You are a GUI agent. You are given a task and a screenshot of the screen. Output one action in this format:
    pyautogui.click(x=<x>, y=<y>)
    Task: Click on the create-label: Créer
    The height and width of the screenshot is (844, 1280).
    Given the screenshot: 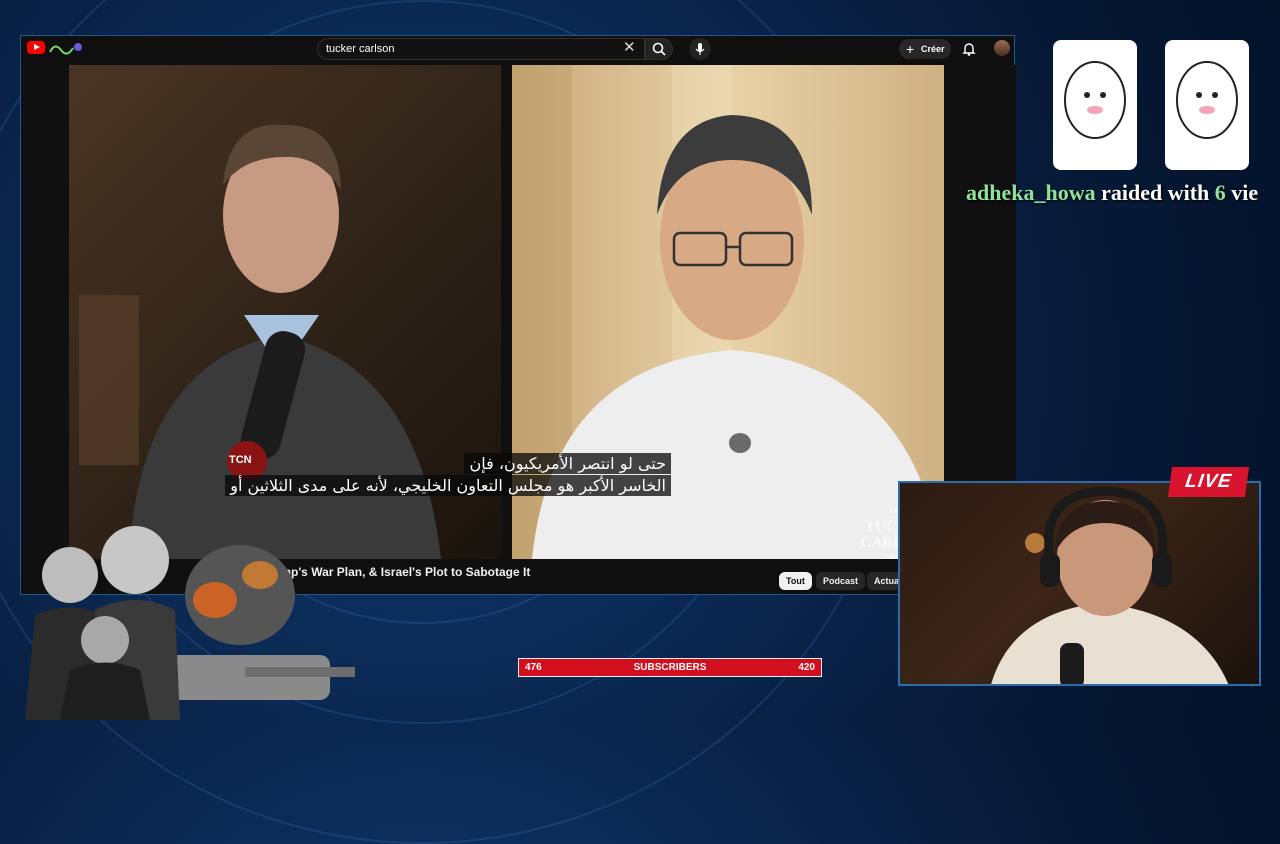 What is the action you would take?
    pyautogui.click(x=933, y=49)
    